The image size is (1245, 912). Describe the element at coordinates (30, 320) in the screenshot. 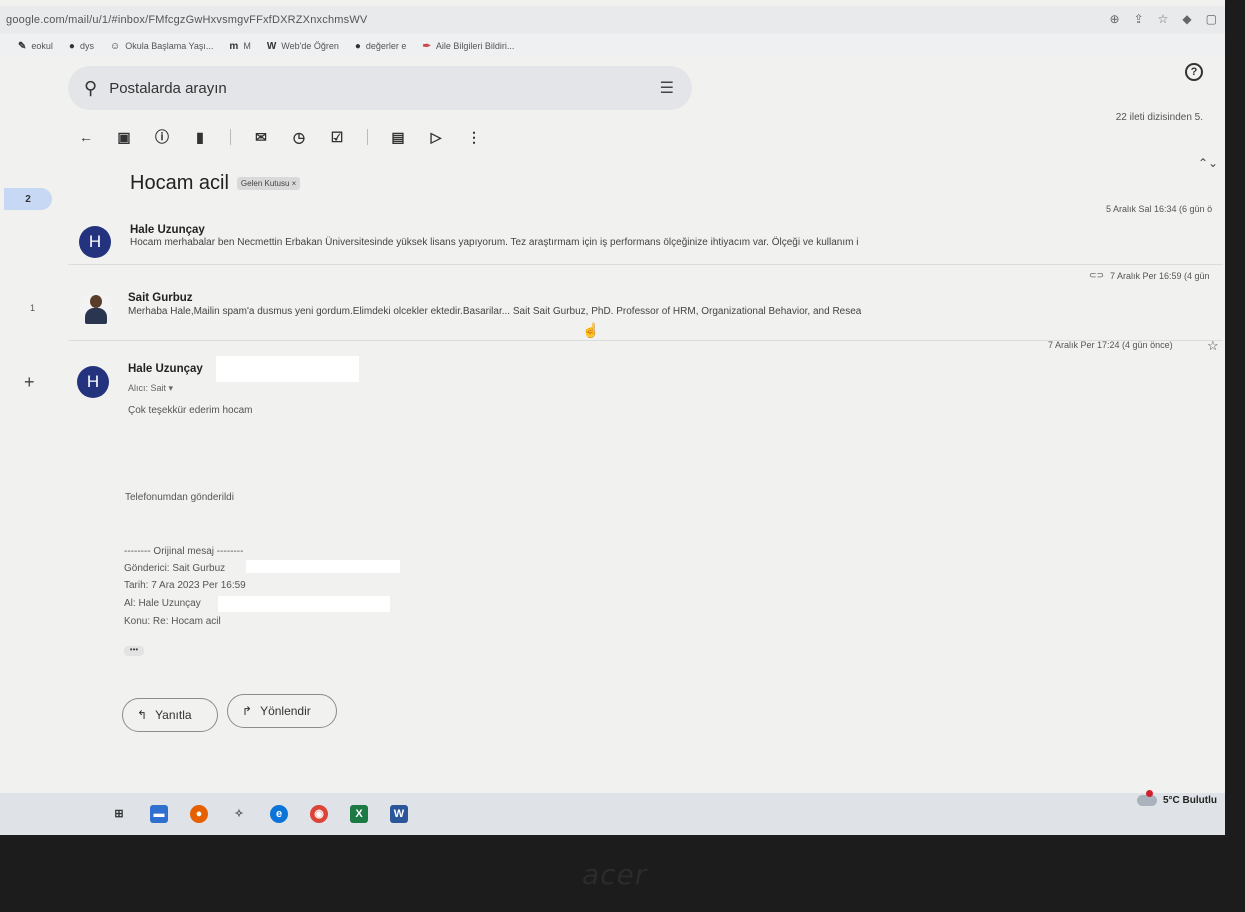

I see `left-rail: 2 1 +` at that location.